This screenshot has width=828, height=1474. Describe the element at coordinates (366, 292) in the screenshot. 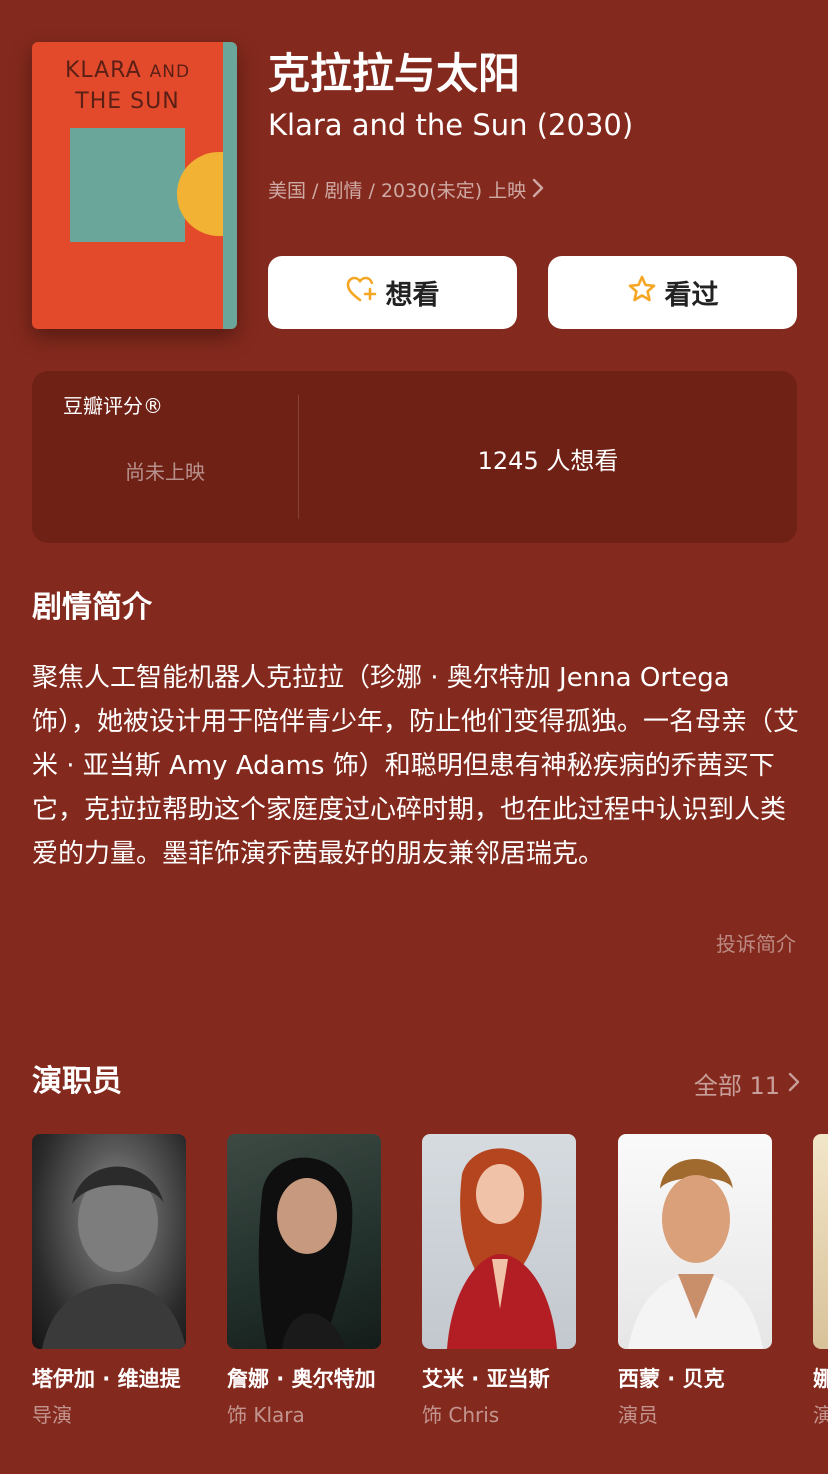

I see `heart-plus-icon` at that location.